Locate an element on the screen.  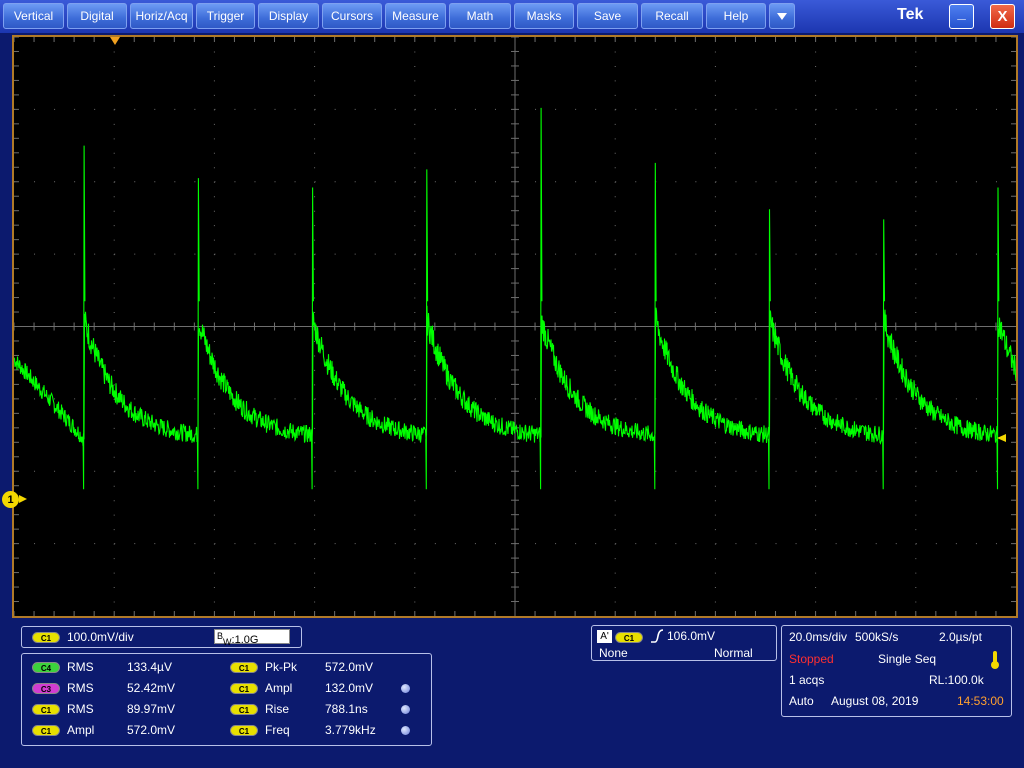
menu-horiz-acq-button: Horiz/Acq is located at coordinates (161, 16).